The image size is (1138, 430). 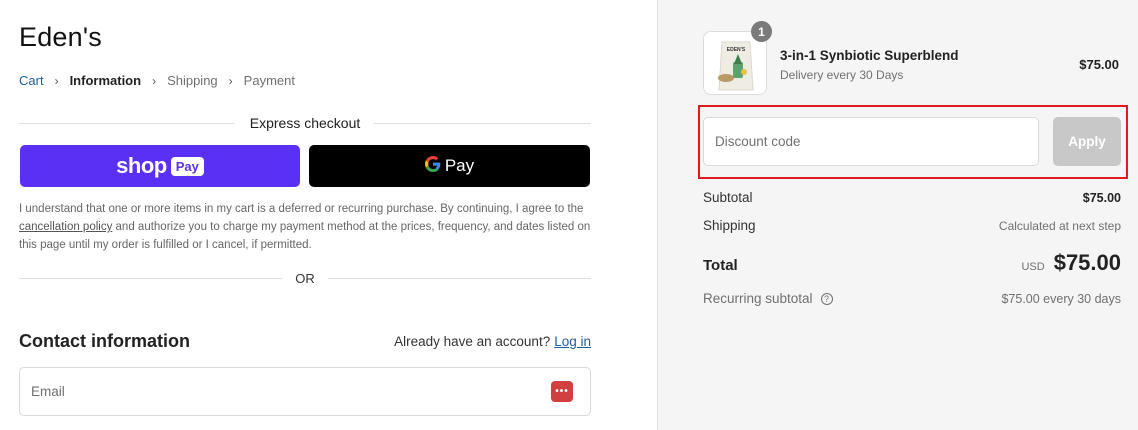 I want to click on google-pay-button: Pay, so click(x=449, y=166).